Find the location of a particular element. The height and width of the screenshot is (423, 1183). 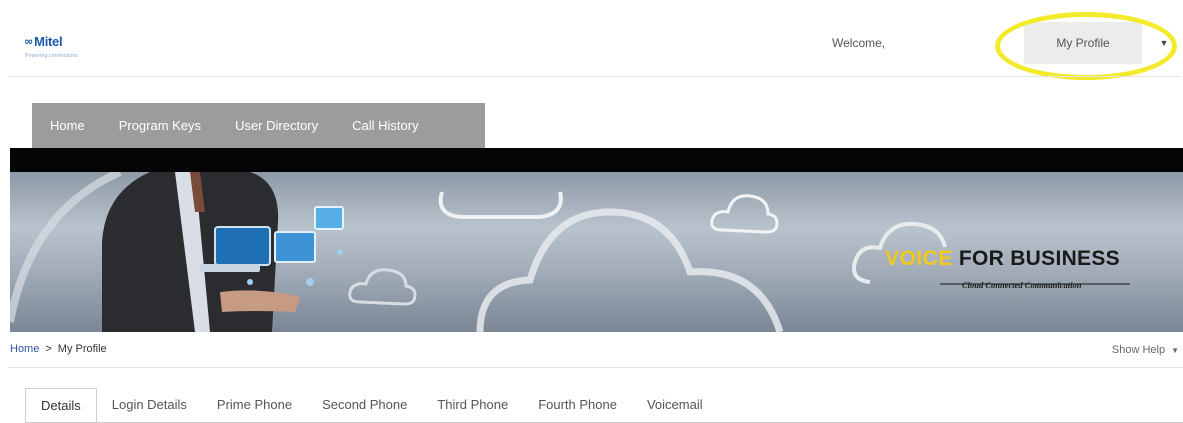

tab-login-details: Login Details is located at coordinates (149, 405).